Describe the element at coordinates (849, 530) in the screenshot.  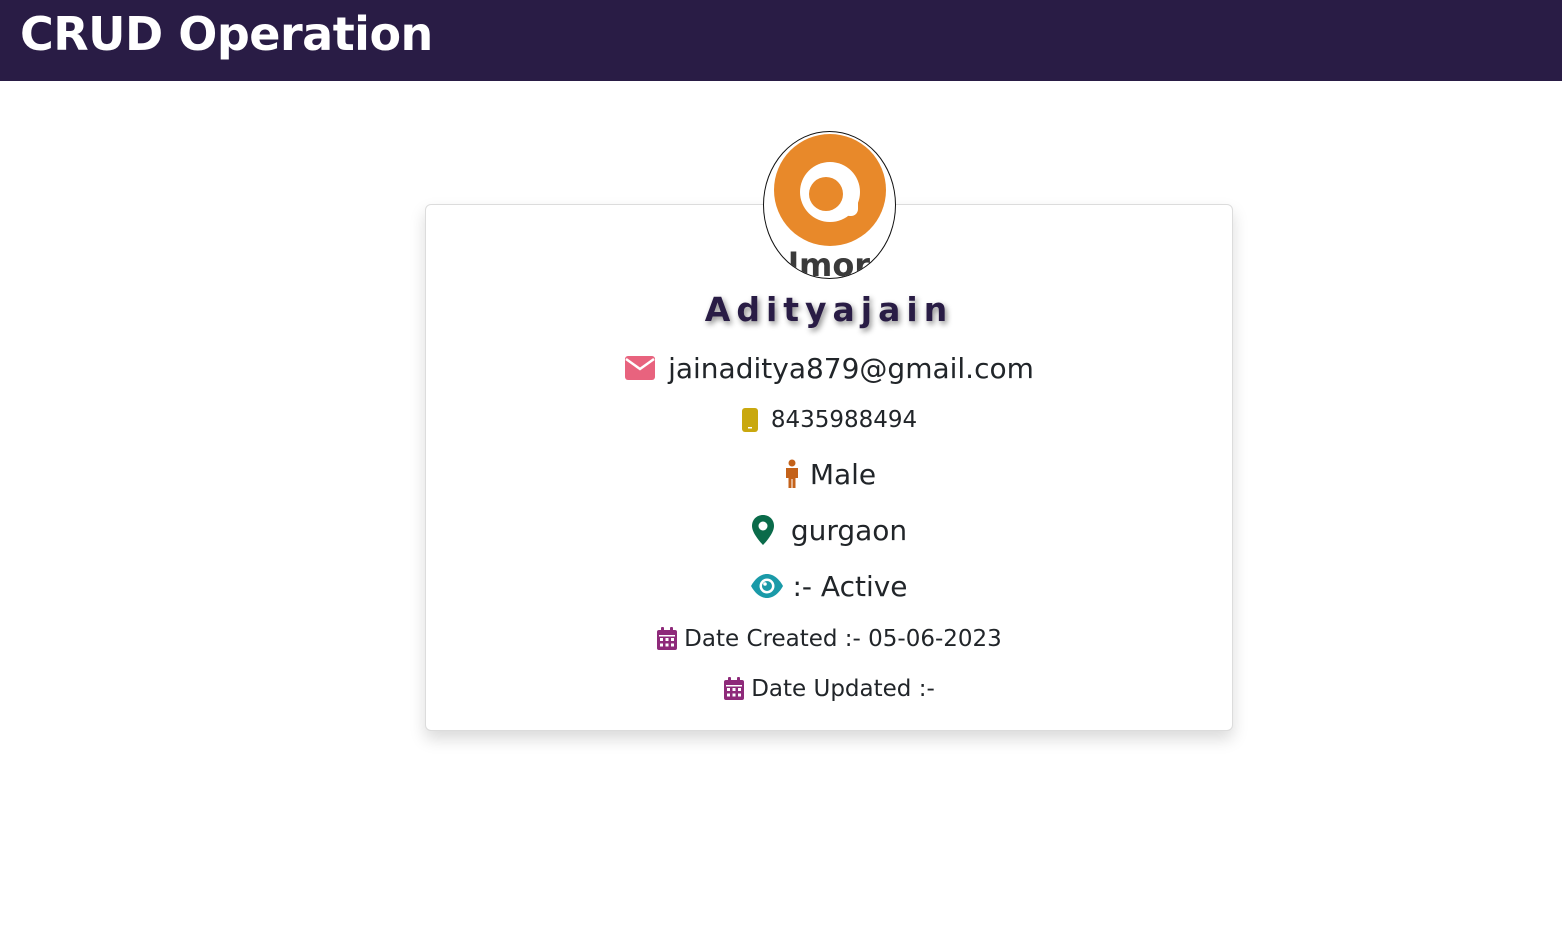
I see `location-value: gurgaon` at that location.